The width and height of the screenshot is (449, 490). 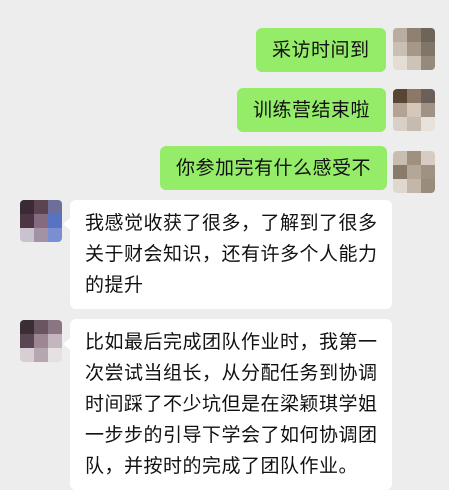 I want to click on message-line: 时间踩了不少坑但是在梁颖琪学姐, so click(x=231, y=404).